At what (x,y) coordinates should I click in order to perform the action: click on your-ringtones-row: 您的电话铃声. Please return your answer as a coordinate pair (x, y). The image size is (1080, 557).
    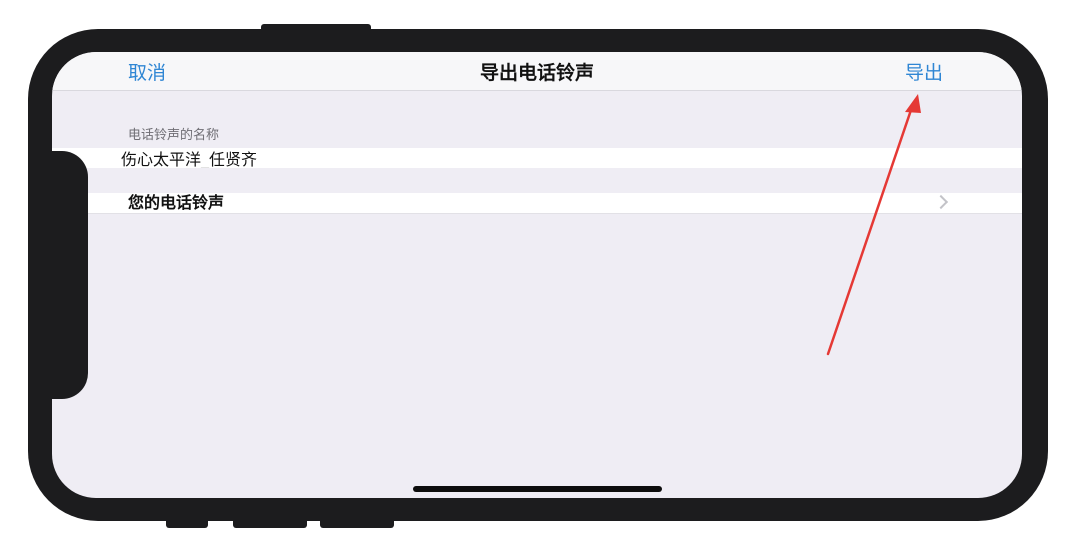
    Looking at the image, I should click on (537, 203).